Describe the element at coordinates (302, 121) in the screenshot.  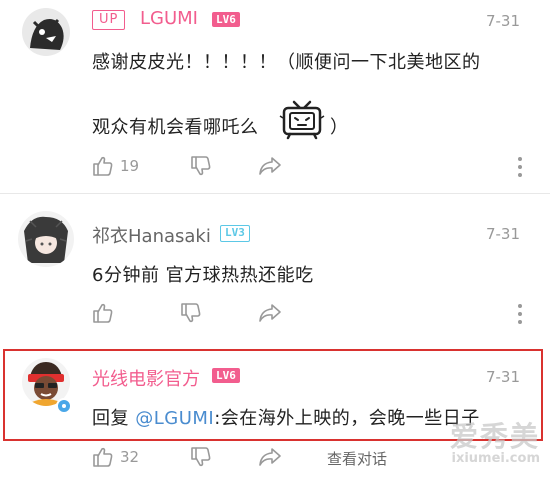
I see `tv-emoji-icon` at that location.